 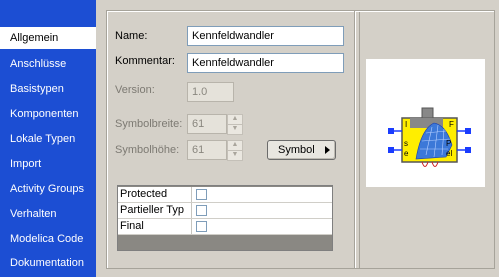 What do you see at coordinates (147, 150) in the screenshot?
I see `symbol-height-label: Symbolhöhe:` at bounding box center [147, 150].